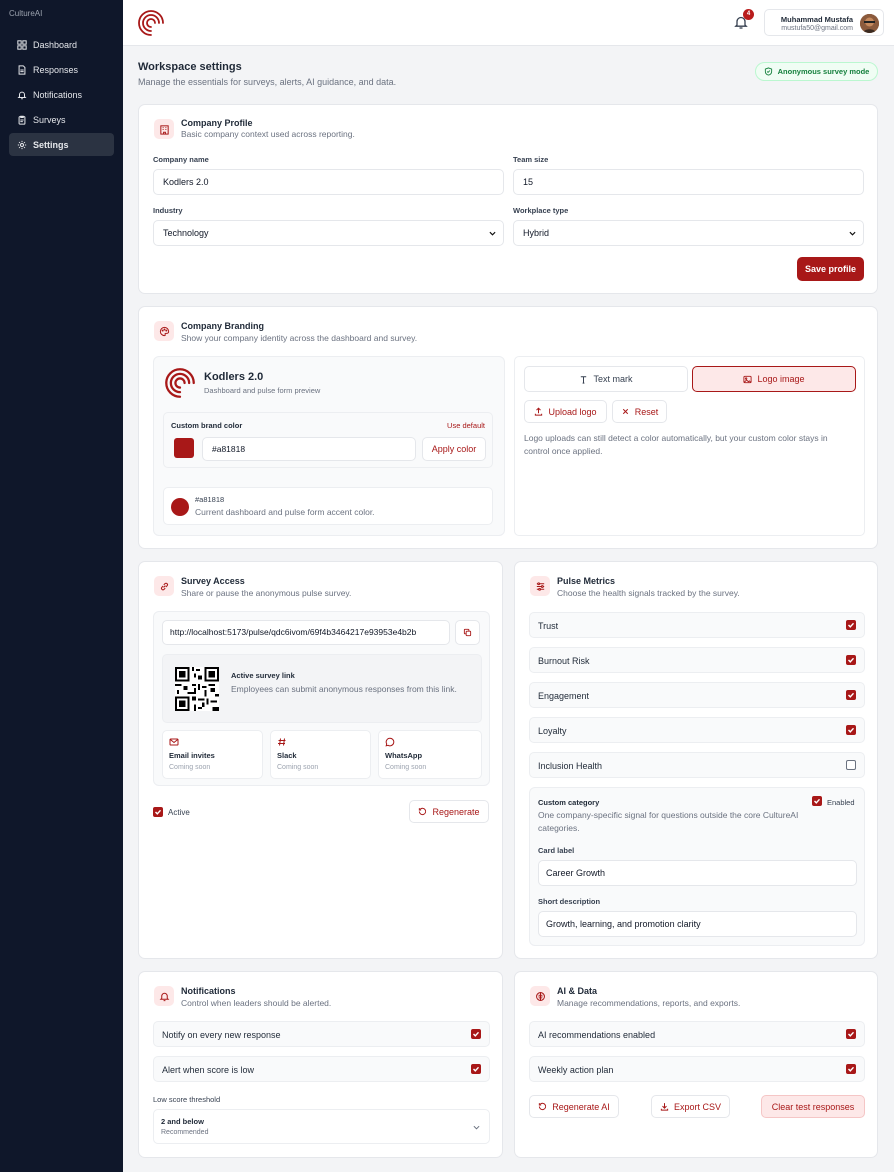 The height and width of the screenshot is (1172, 894). Describe the element at coordinates (213, 581) in the screenshot. I see `card-title: Survey Access` at that location.